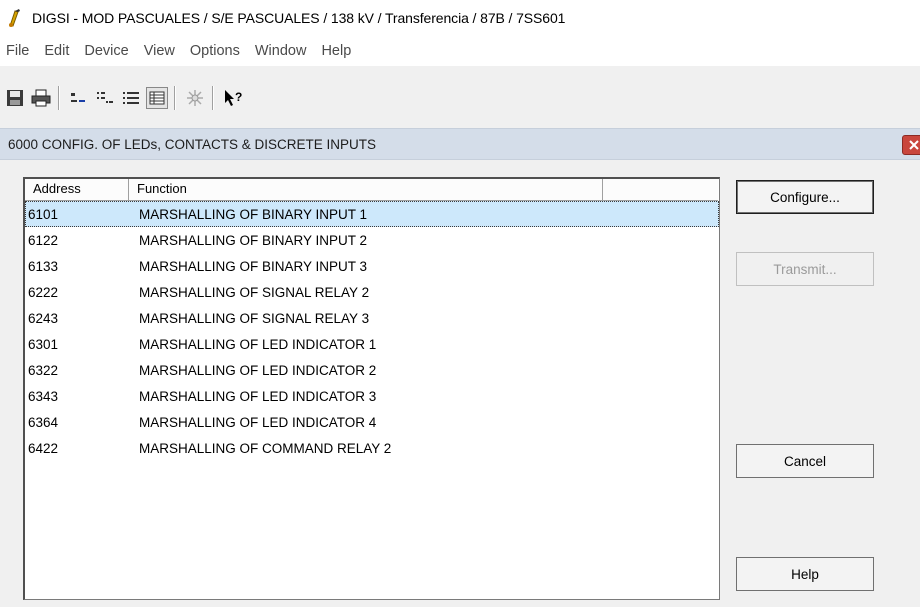 The width and height of the screenshot is (920, 607). Describe the element at coordinates (56, 51) in the screenshot. I see `menu-edit: Edit` at that location.